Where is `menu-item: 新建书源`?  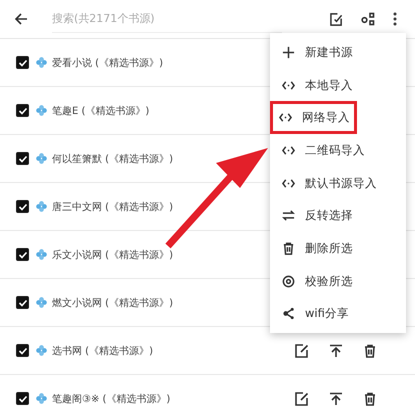 menu-item: 新建书源 is located at coordinates (338, 52).